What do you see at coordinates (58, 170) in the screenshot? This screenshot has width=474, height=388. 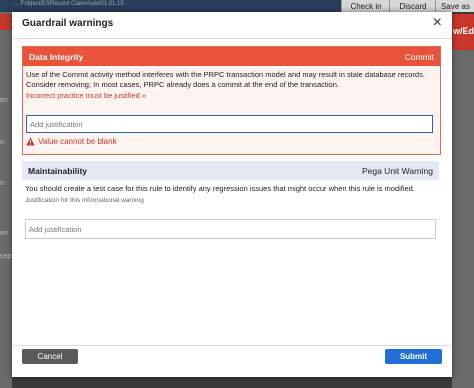 I see `warning-category: Maintainability` at bounding box center [58, 170].